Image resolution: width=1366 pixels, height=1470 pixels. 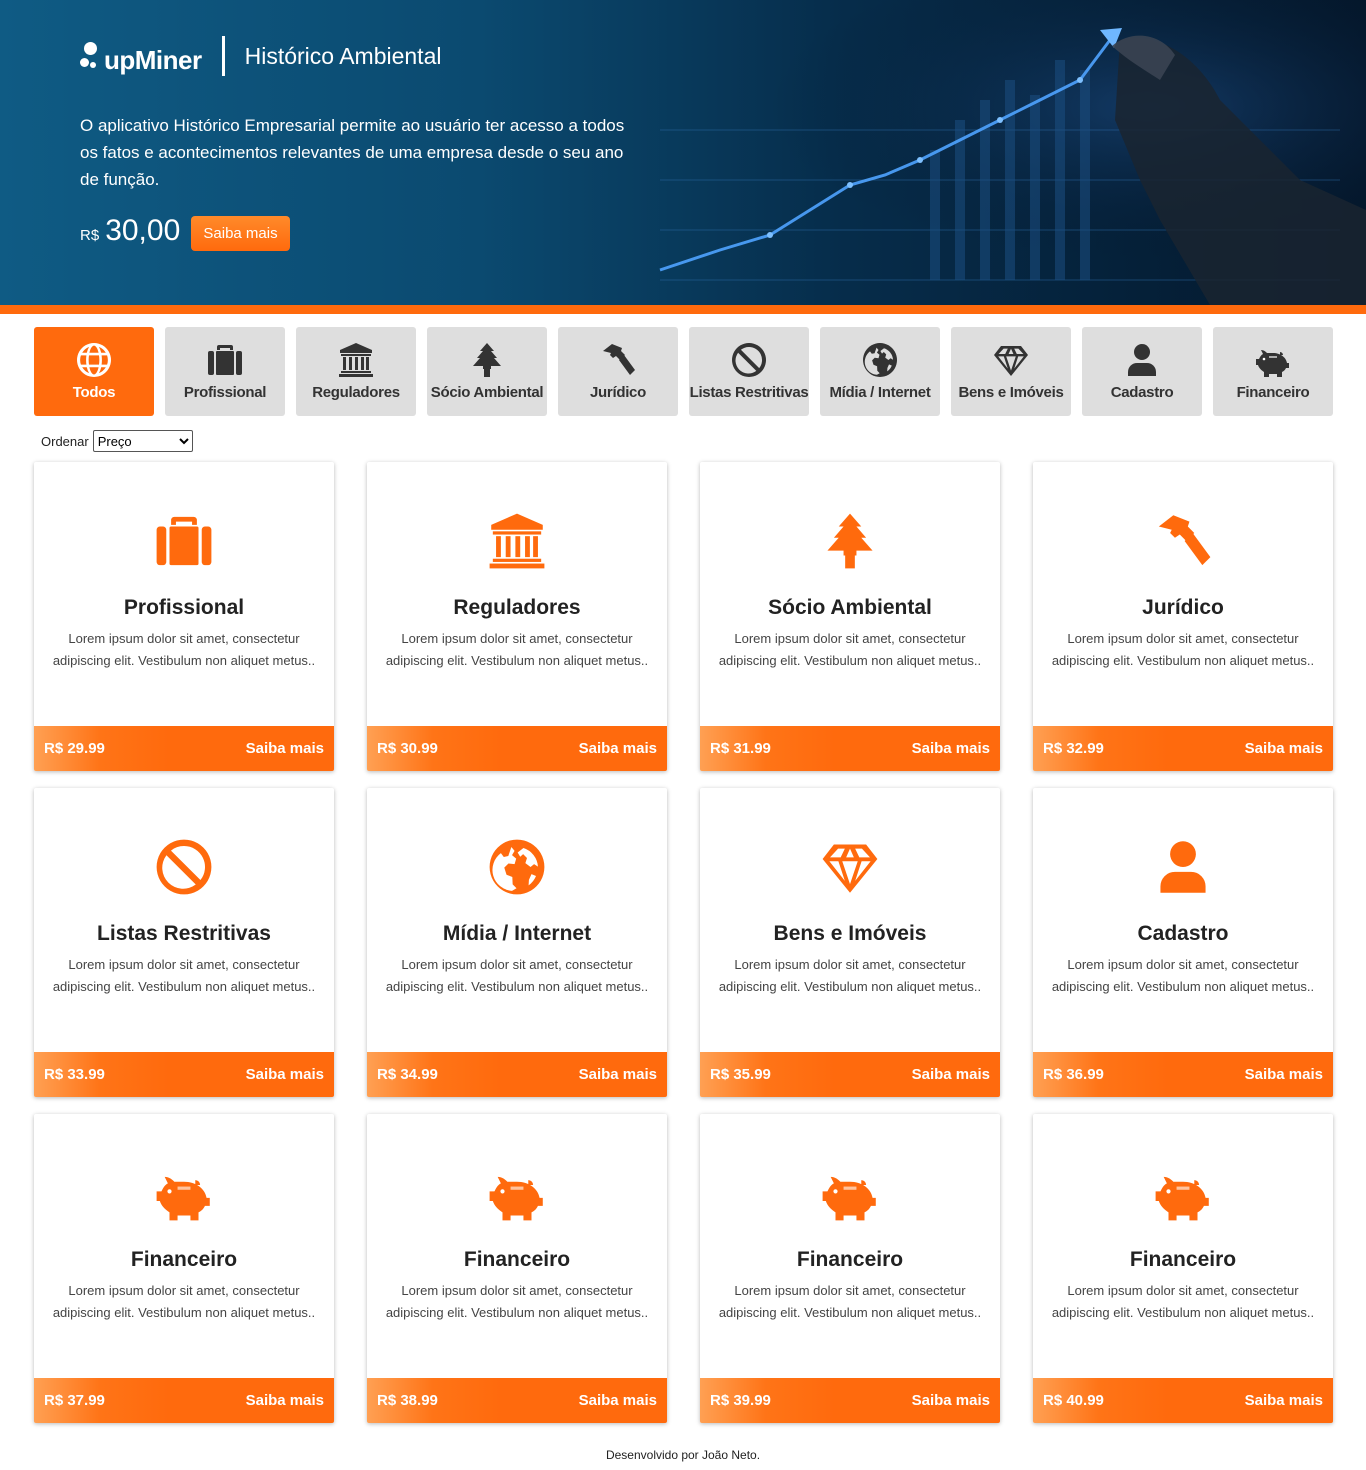 I want to click on hero-price-currency: R$, so click(x=90, y=235).